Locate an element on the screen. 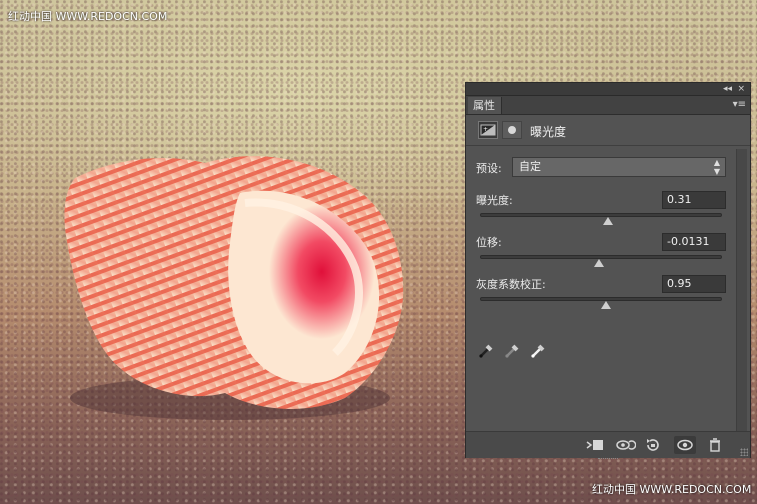  collapse-icon: ◂◂ is located at coordinates (727, 89).